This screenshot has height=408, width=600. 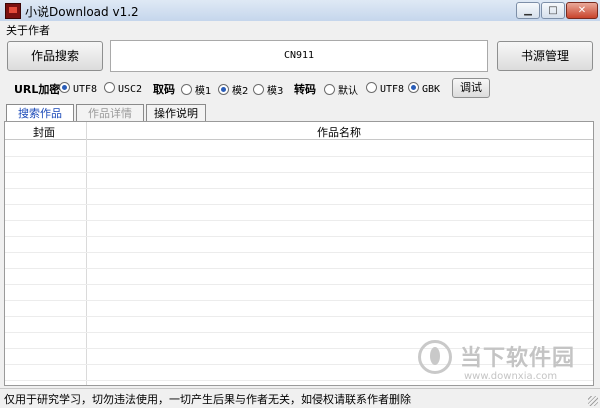 I want to click on search-input: CN911, so click(x=299, y=56).